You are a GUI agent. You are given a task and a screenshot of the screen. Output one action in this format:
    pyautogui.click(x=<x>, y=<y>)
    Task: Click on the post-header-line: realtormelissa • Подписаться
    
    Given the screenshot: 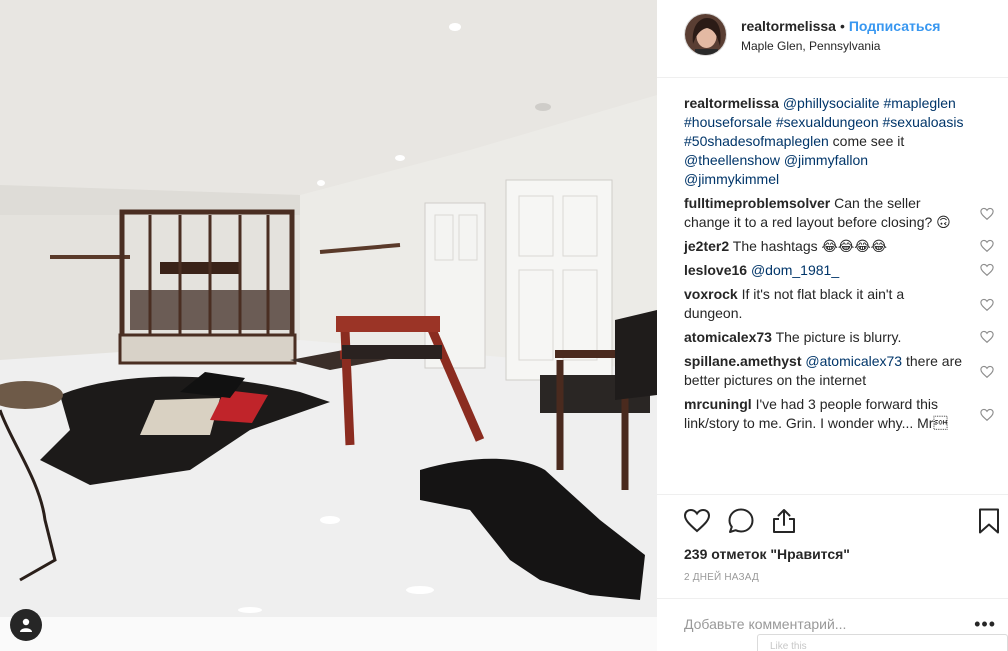 What is the action you would take?
    pyautogui.click(x=840, y=26)
    